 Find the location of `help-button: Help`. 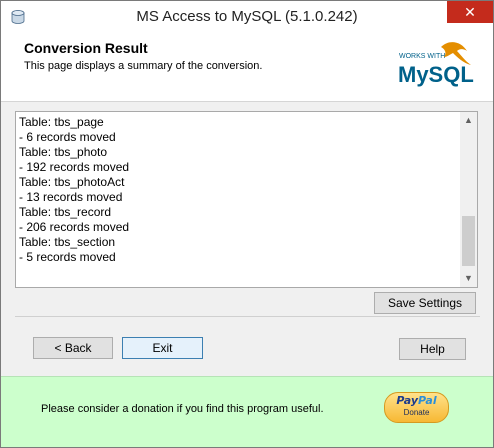

help-button: Help is located at coordinates (432, 349).